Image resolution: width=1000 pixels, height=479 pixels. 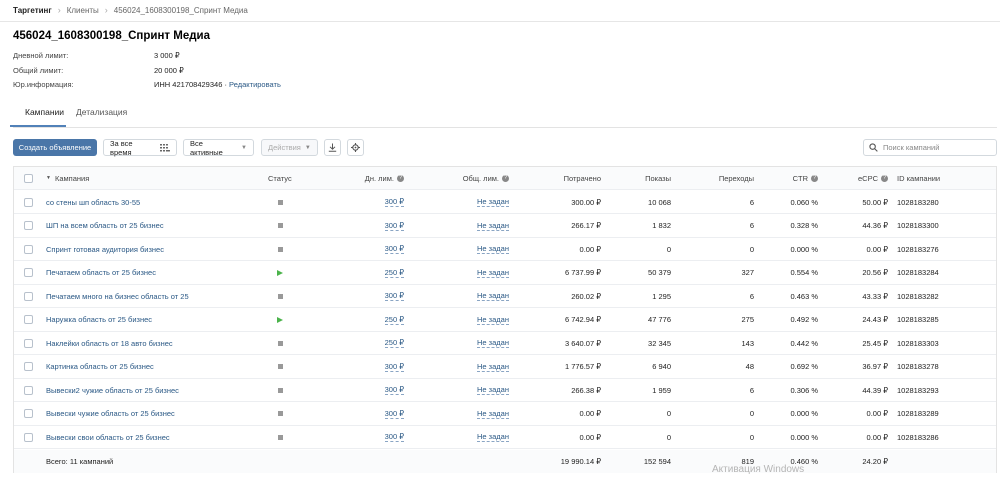 What do you see at coordinates (918, 178) in the screenshot?
I see `col-id: ID кампании` at bounding box center [918, 178].